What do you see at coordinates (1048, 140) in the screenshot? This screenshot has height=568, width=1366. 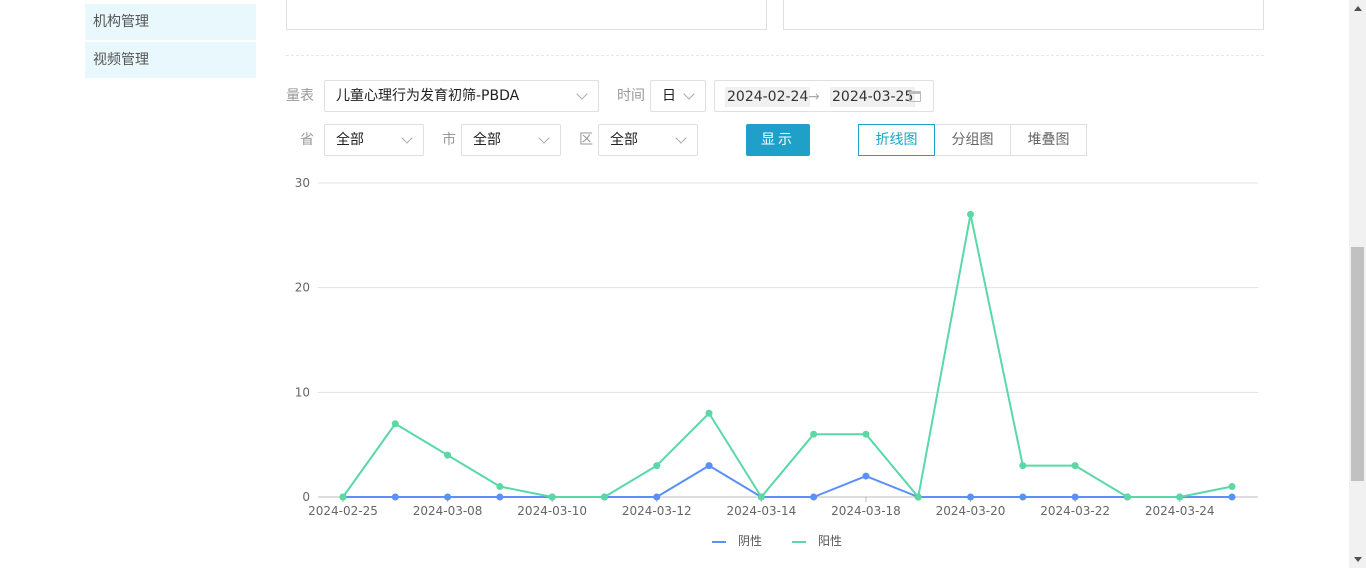 I see `tab-stacked-chart: 堆叠图` at bounding box center [1048, 140].